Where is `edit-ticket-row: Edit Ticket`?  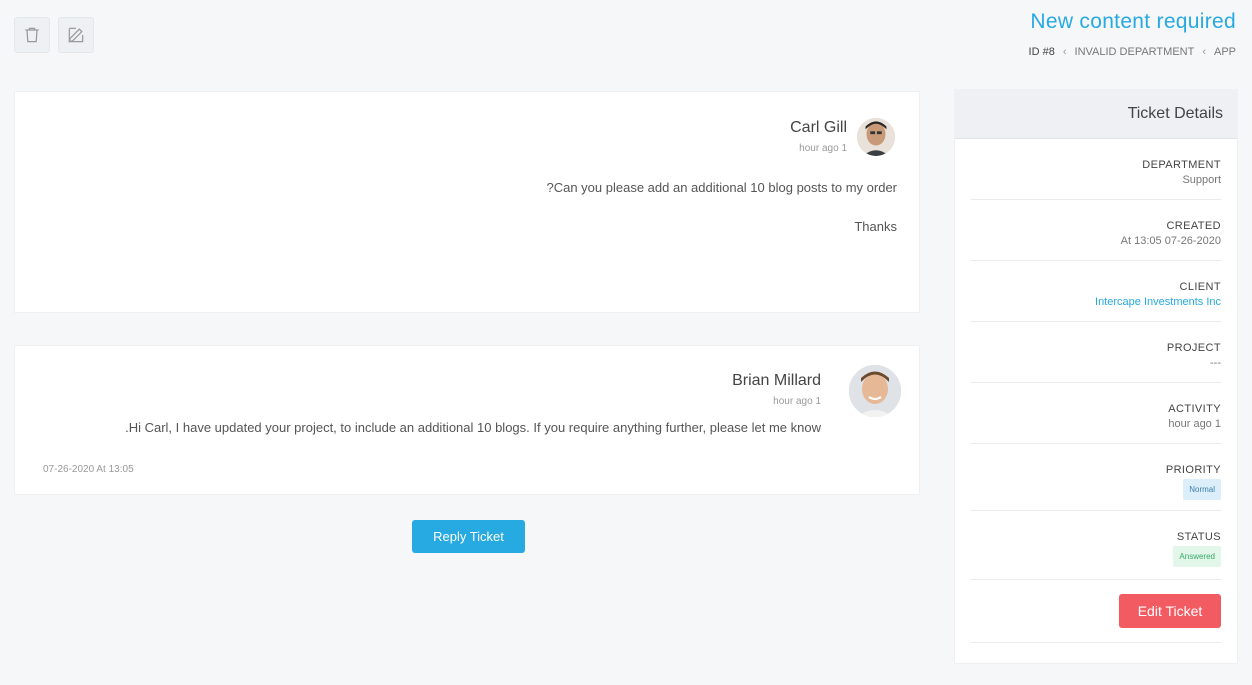
edit-ticket-row: Edit Ticket is located at coordinates (1096, 611).